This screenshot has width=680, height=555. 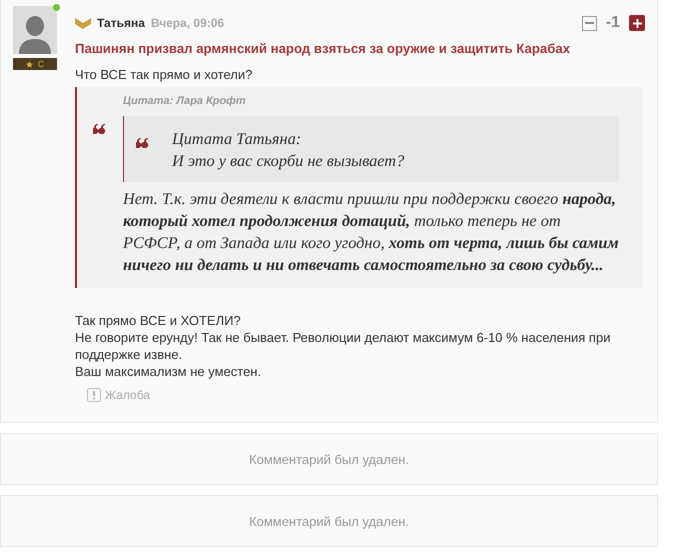 I want to click on plus-icon, so click(x=637, y=23).